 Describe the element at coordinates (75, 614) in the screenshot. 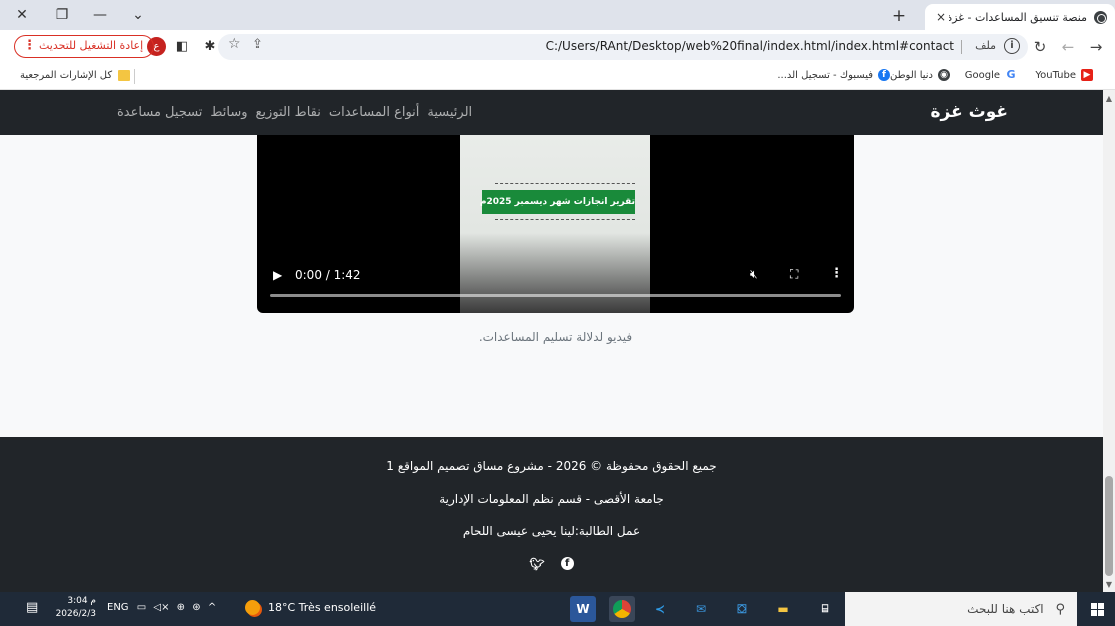

I see `clock-date: 2026/2/3` at that location.